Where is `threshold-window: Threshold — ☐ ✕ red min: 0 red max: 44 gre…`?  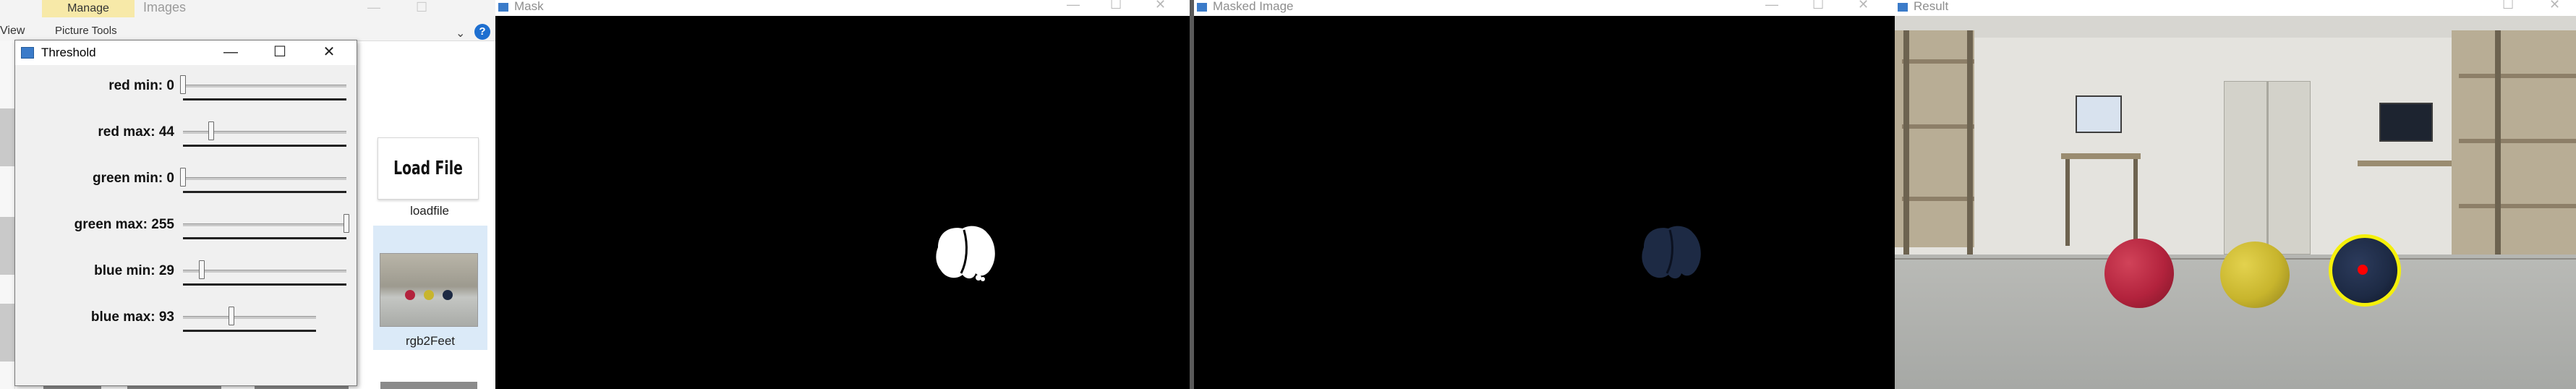 threshold-window: Threshold — ☐ ✕ red min: 0 red max: 44 gre… is located at coordinates (185, 213).